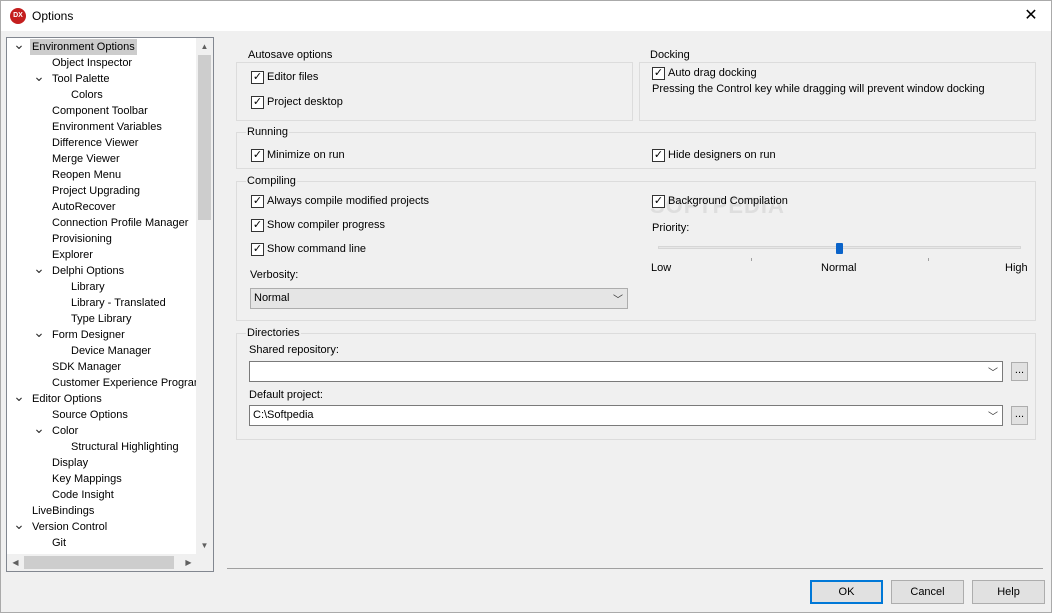 The height and width of the screenshot is (613, 1052). I want to click on tree-item: Reopen Menu, so click(86, 175).